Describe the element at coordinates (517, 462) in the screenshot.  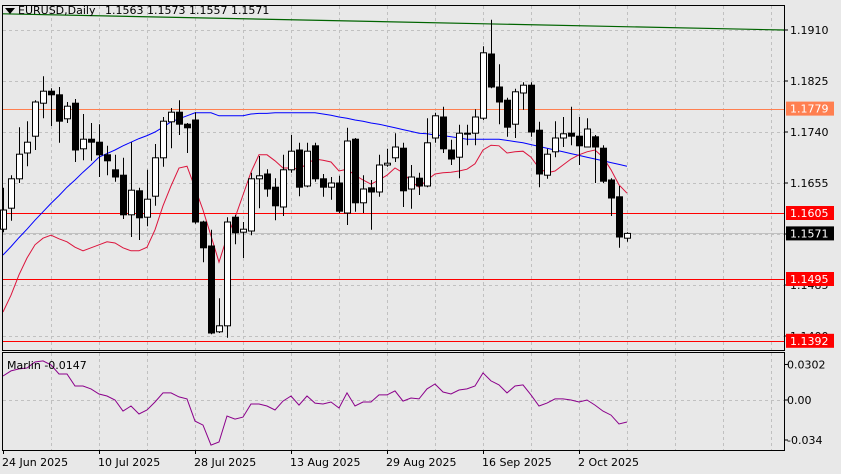
I see `x-tick-label: 16 Sep 2025` at that location.